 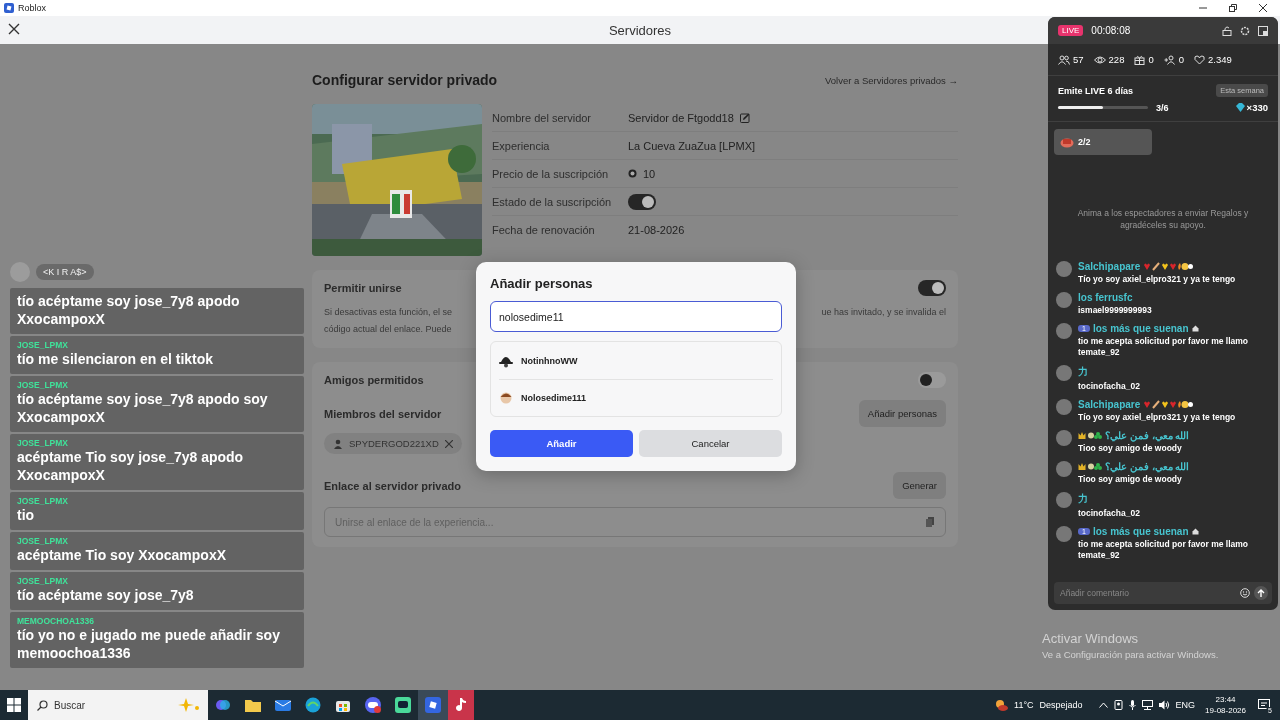 I want to click on comment-text: Tío yo soy axiel_elpro321 y ya te tengo, so click(x=1157, y=417).